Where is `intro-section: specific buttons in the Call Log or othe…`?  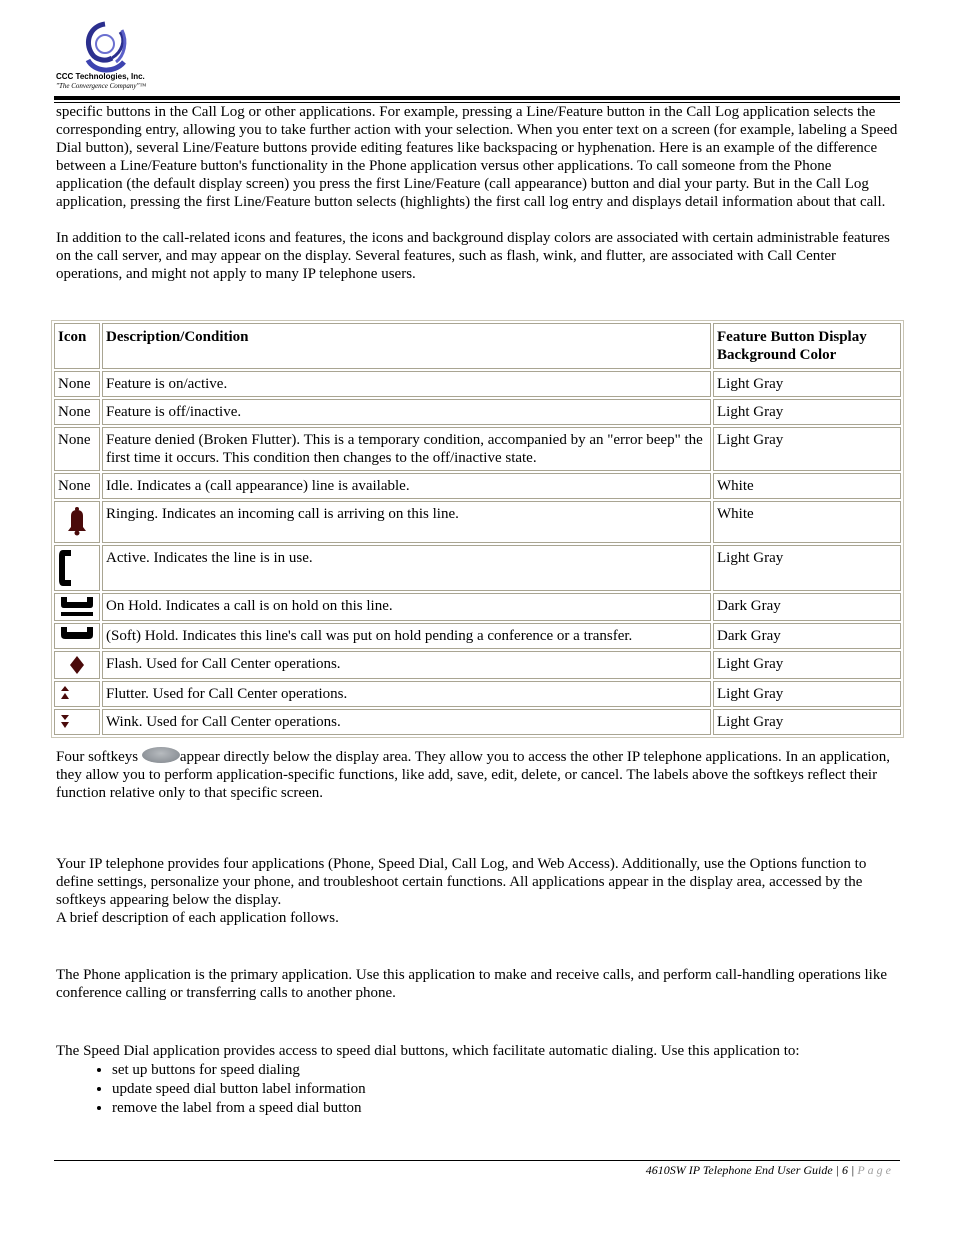
intro-section: specific buttons in the Call Log or othe… is located at coordinates (478, 193).